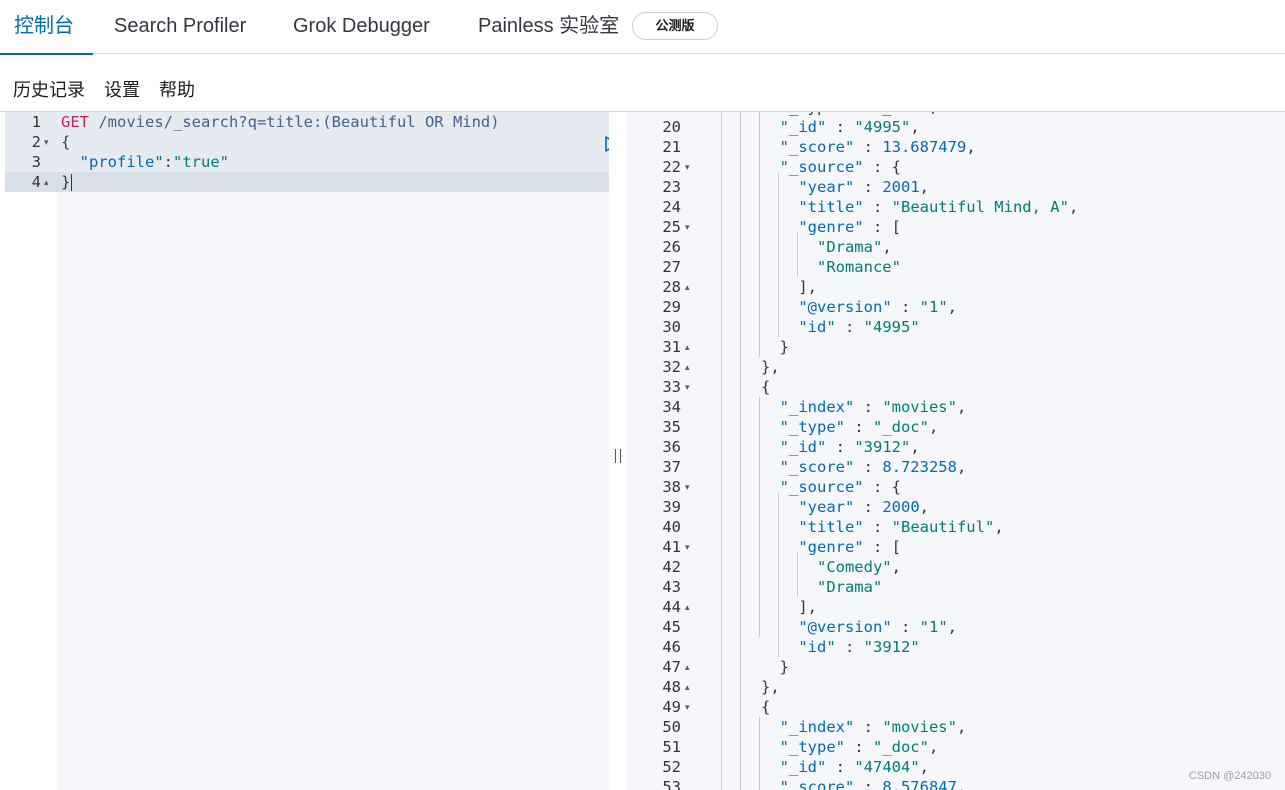  Describe the element at coordinates (812, 747) in the screenshot. I see `code-token: "_type"` at that location.